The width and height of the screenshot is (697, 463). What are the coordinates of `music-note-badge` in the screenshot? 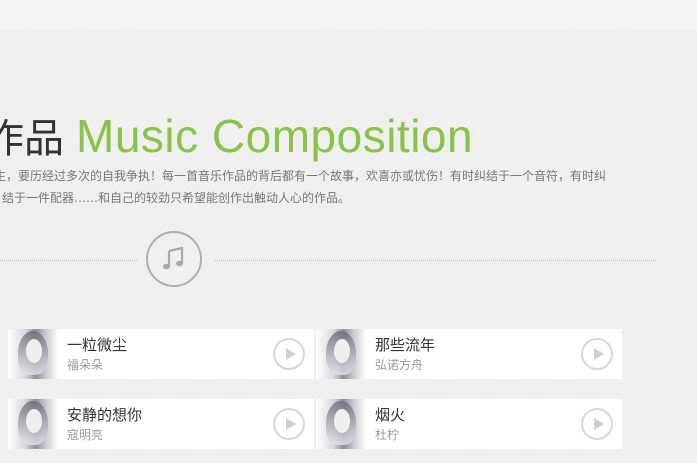 It's located at (174, 259).